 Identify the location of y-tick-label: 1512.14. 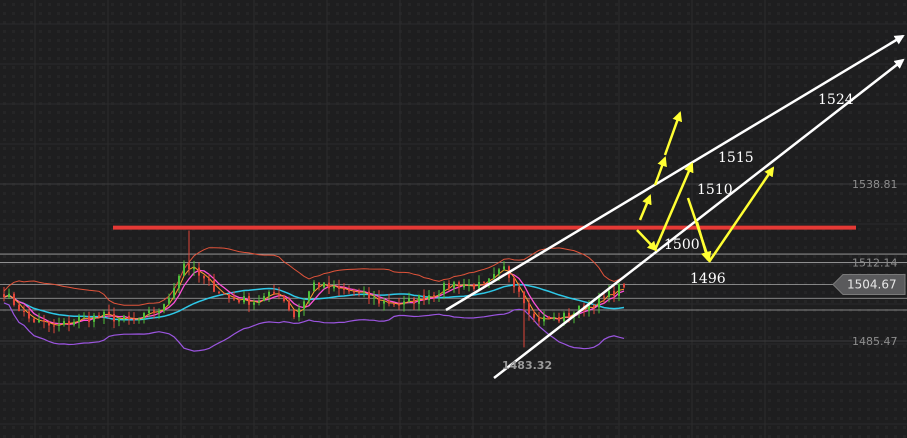
(875, 263).